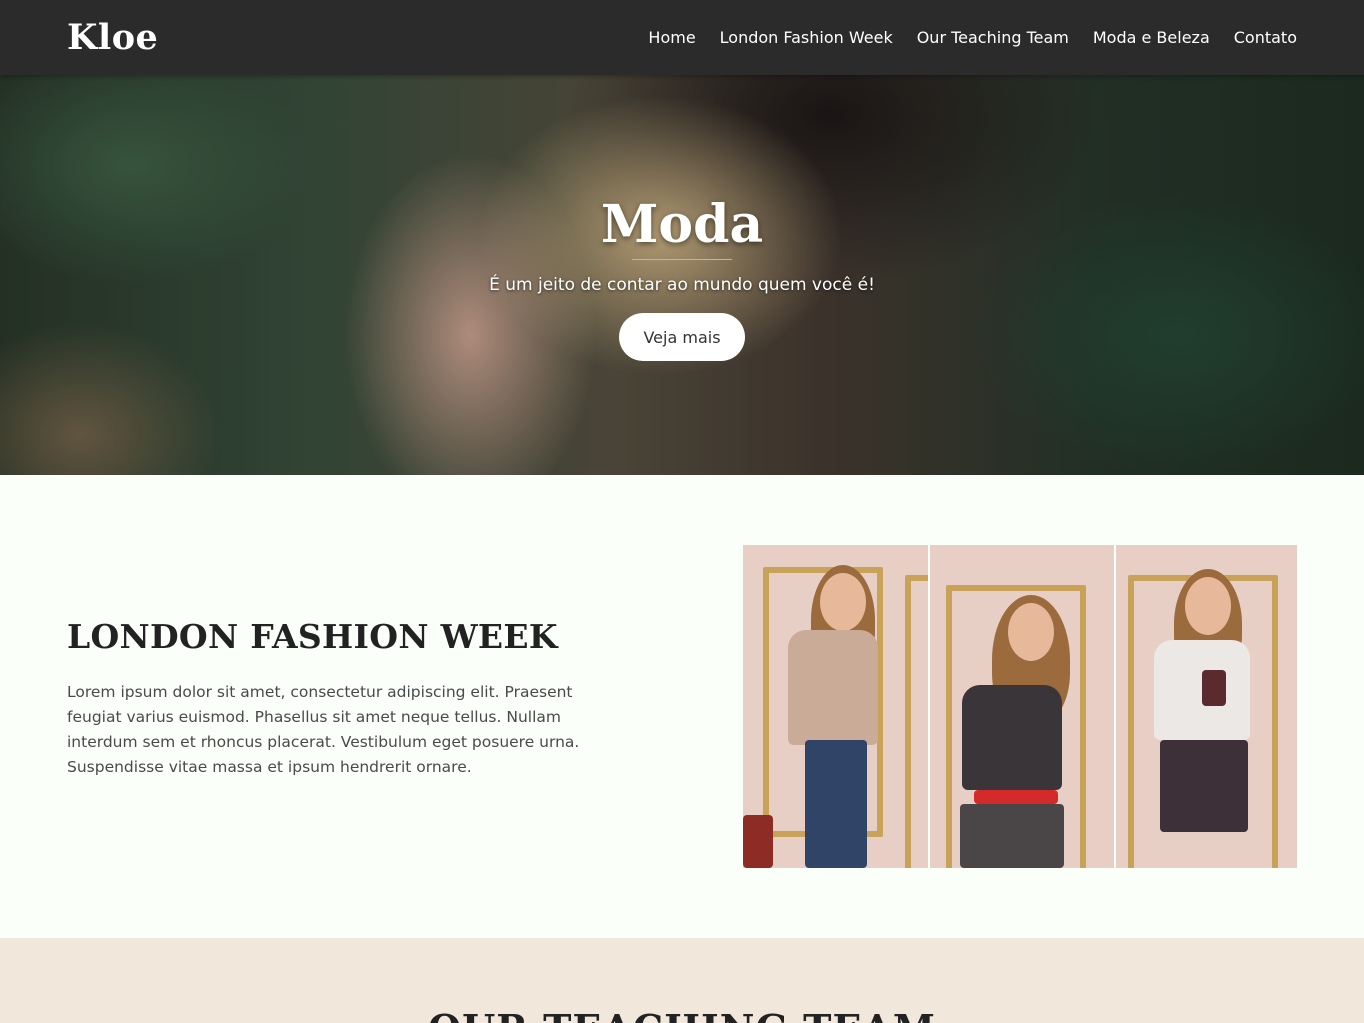  Describe the element at coordinates (993, 37) in the screenshot. I see `nav-our-teaching-team: Our Teaching Team` at that location.